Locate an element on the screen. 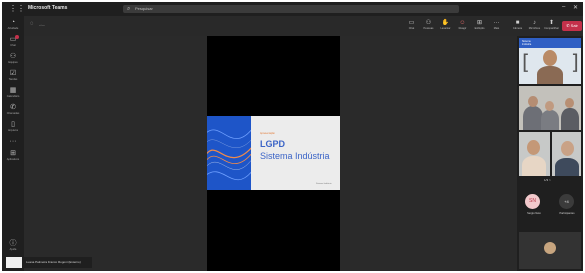 This screenshot has height=273, width=585. more-button: ··· Mais is located at coordinates (496, 26).